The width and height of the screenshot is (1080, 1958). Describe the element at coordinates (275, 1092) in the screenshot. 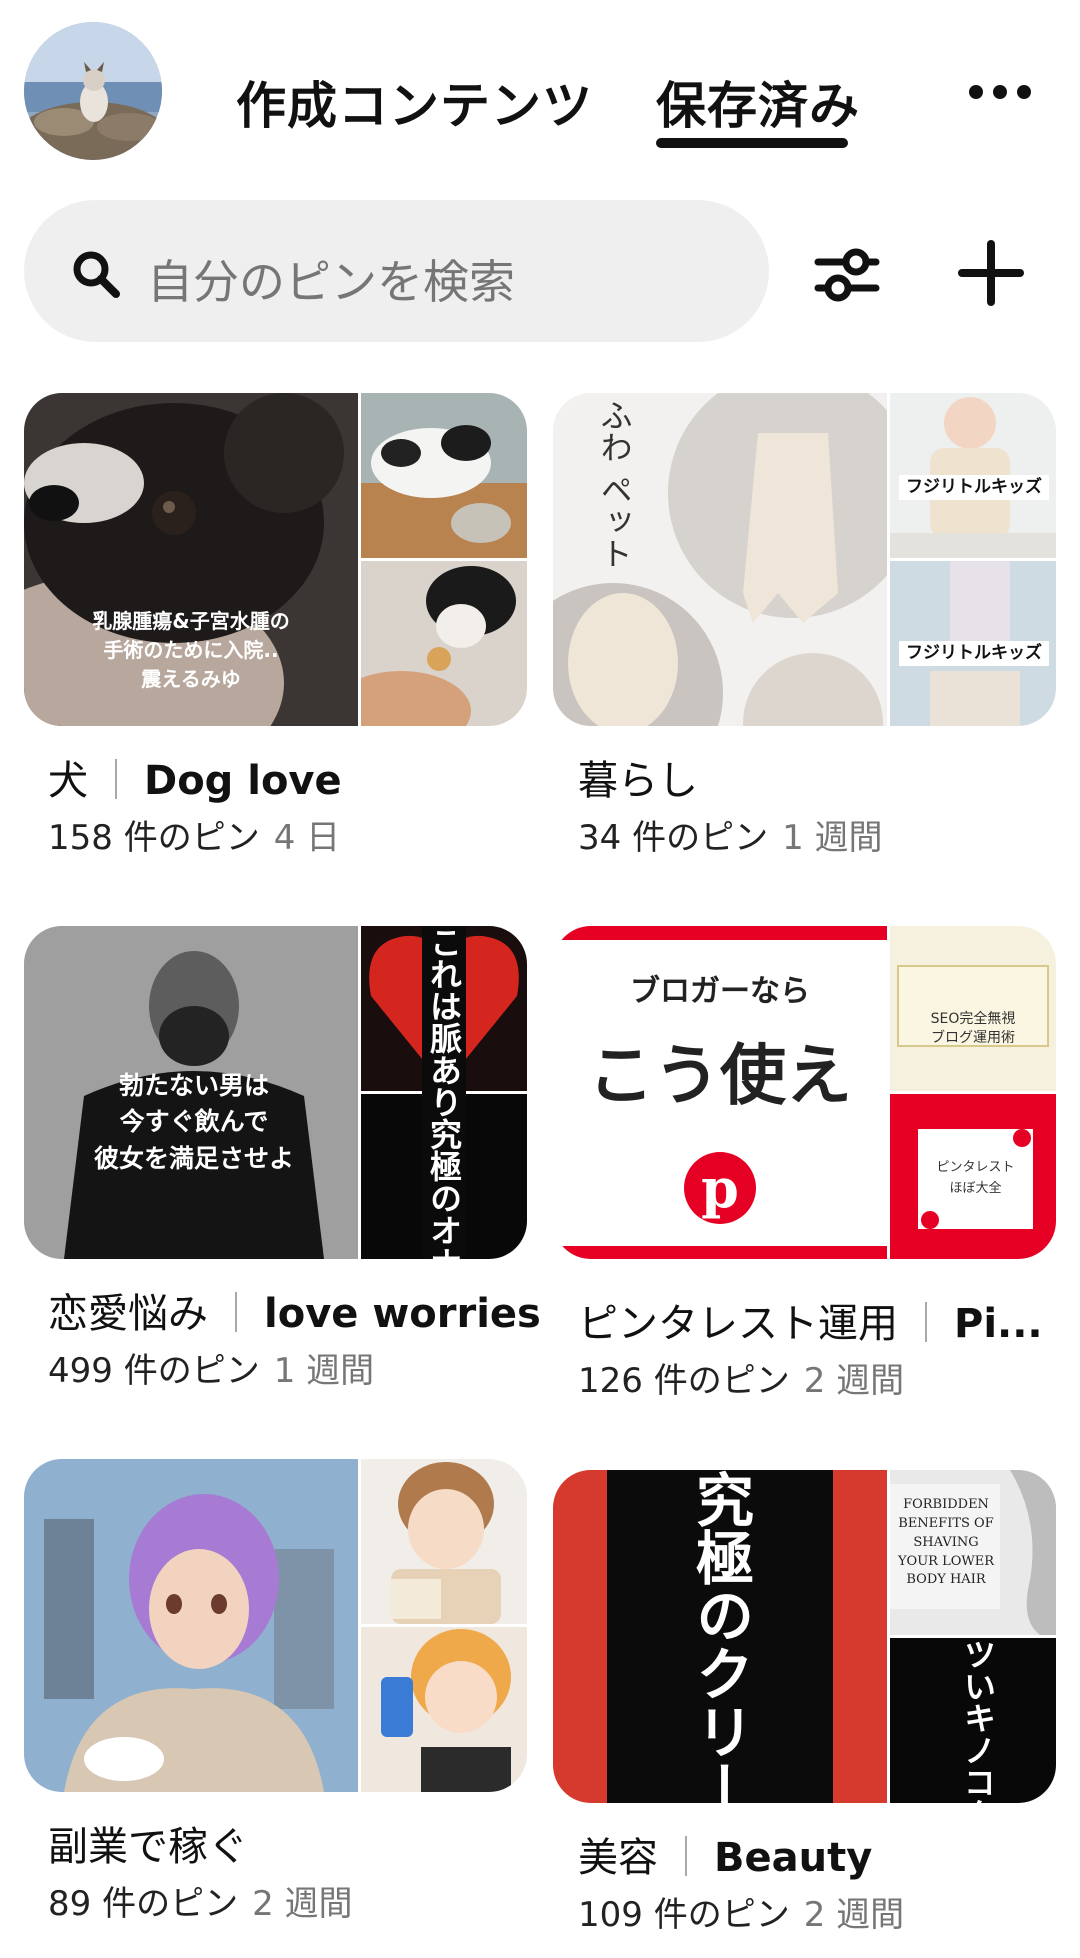

I see `board-cover-love-worries: 勃たない男は 今すぐ飲んで 彼女を満足させよ これは脈あり究極のオナ` at that location.